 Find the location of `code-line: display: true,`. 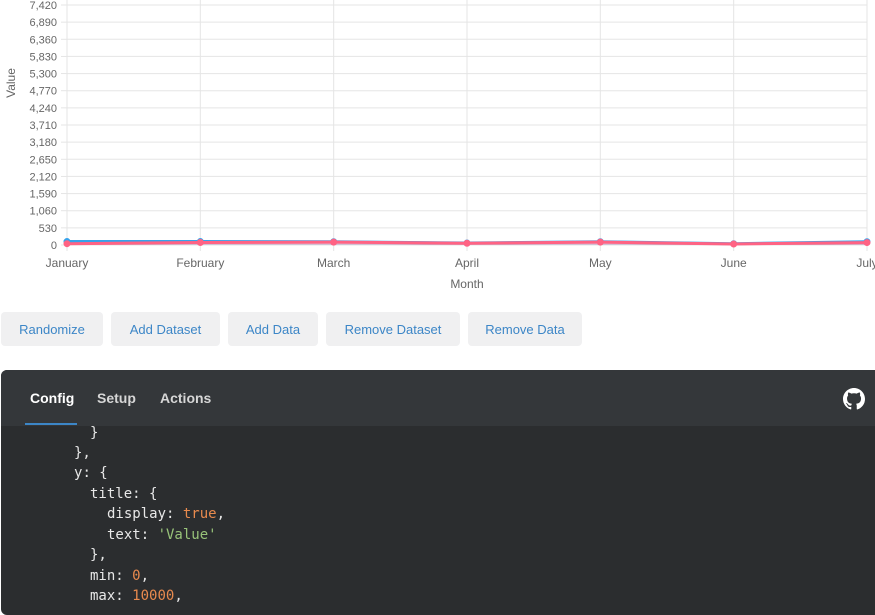

code-line: display: true, is located at coordinates (166, 514).